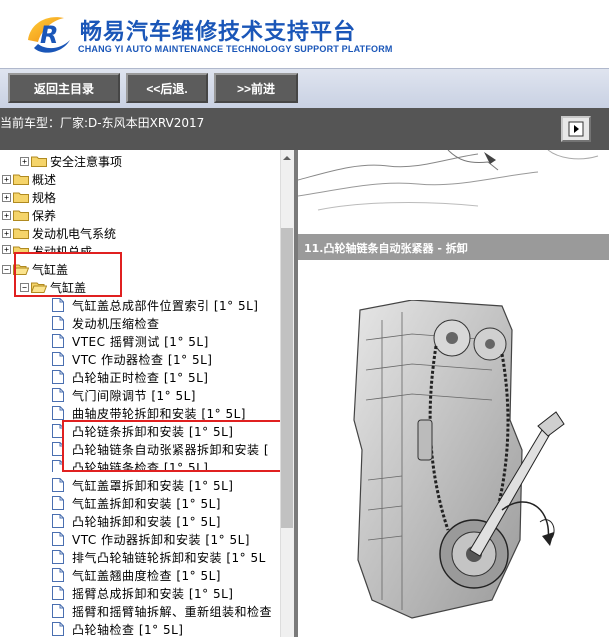  Describe the element at coordinates (151, 539) in the screenshot. I see `tree-leaf: VTC 作动器拆卸和安装 [1° 5L]` at that location.